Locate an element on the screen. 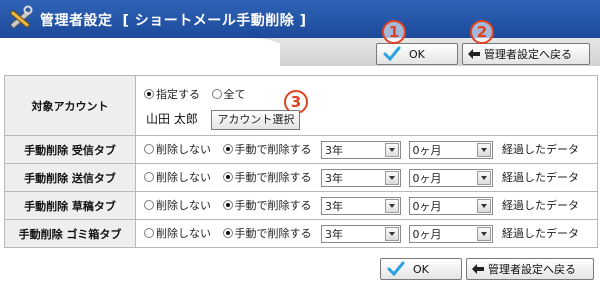  sent-row: 手動削除 送信タブ 削除しない 手動で削除する 3年 0ヶ月 経過したデータ is located at coordinates (301, 177).